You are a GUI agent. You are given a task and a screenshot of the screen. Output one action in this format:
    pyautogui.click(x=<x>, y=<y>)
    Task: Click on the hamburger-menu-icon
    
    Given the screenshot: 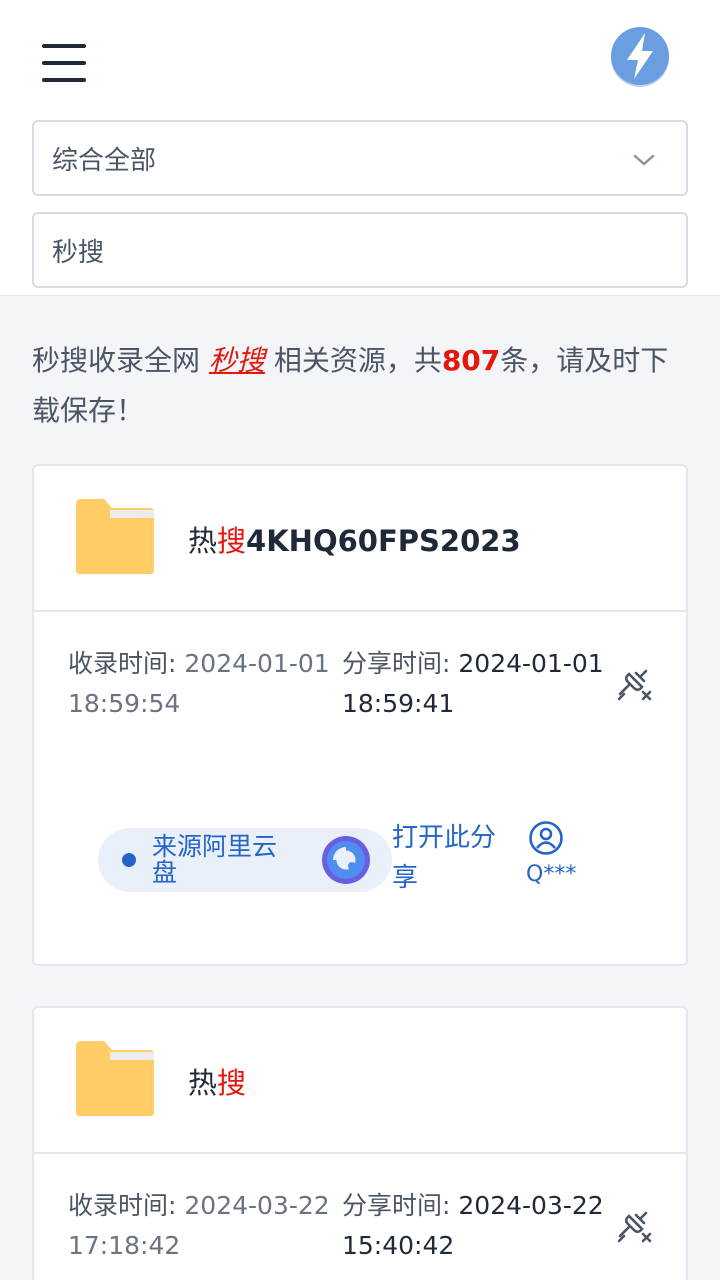 What is the action you would take?
    pyautogui.click(x=64, y=63)
    